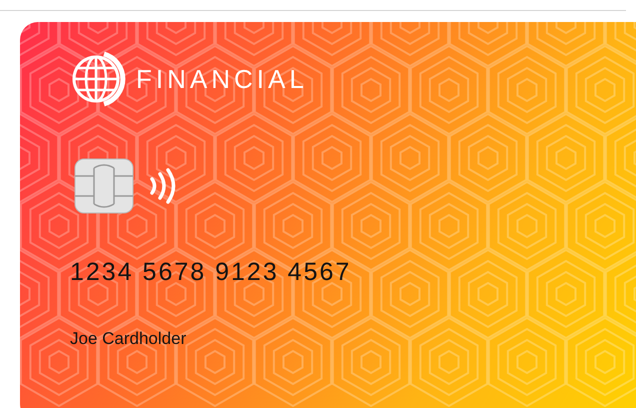 The width and height of the screenshot is (636, 408). Describe the element at coordinates (129, 339) in the screenshot. I see `cardholder-name: Joe Cardholder` at that location.